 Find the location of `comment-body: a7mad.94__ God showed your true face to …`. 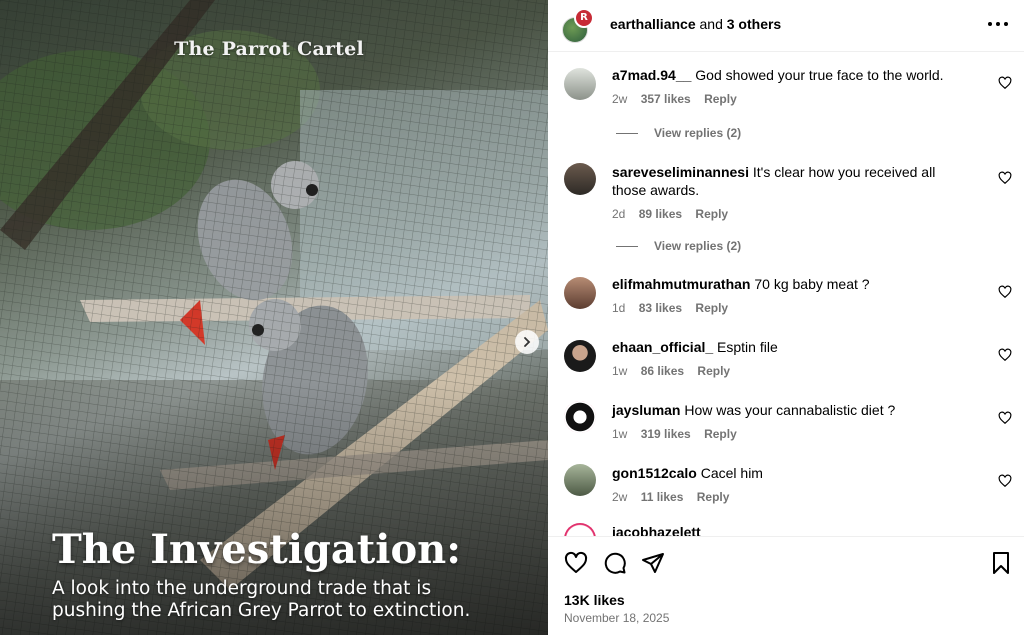

comment-body: a7mad.94__ God showed your true face to … is located at coordinates (792, 87).